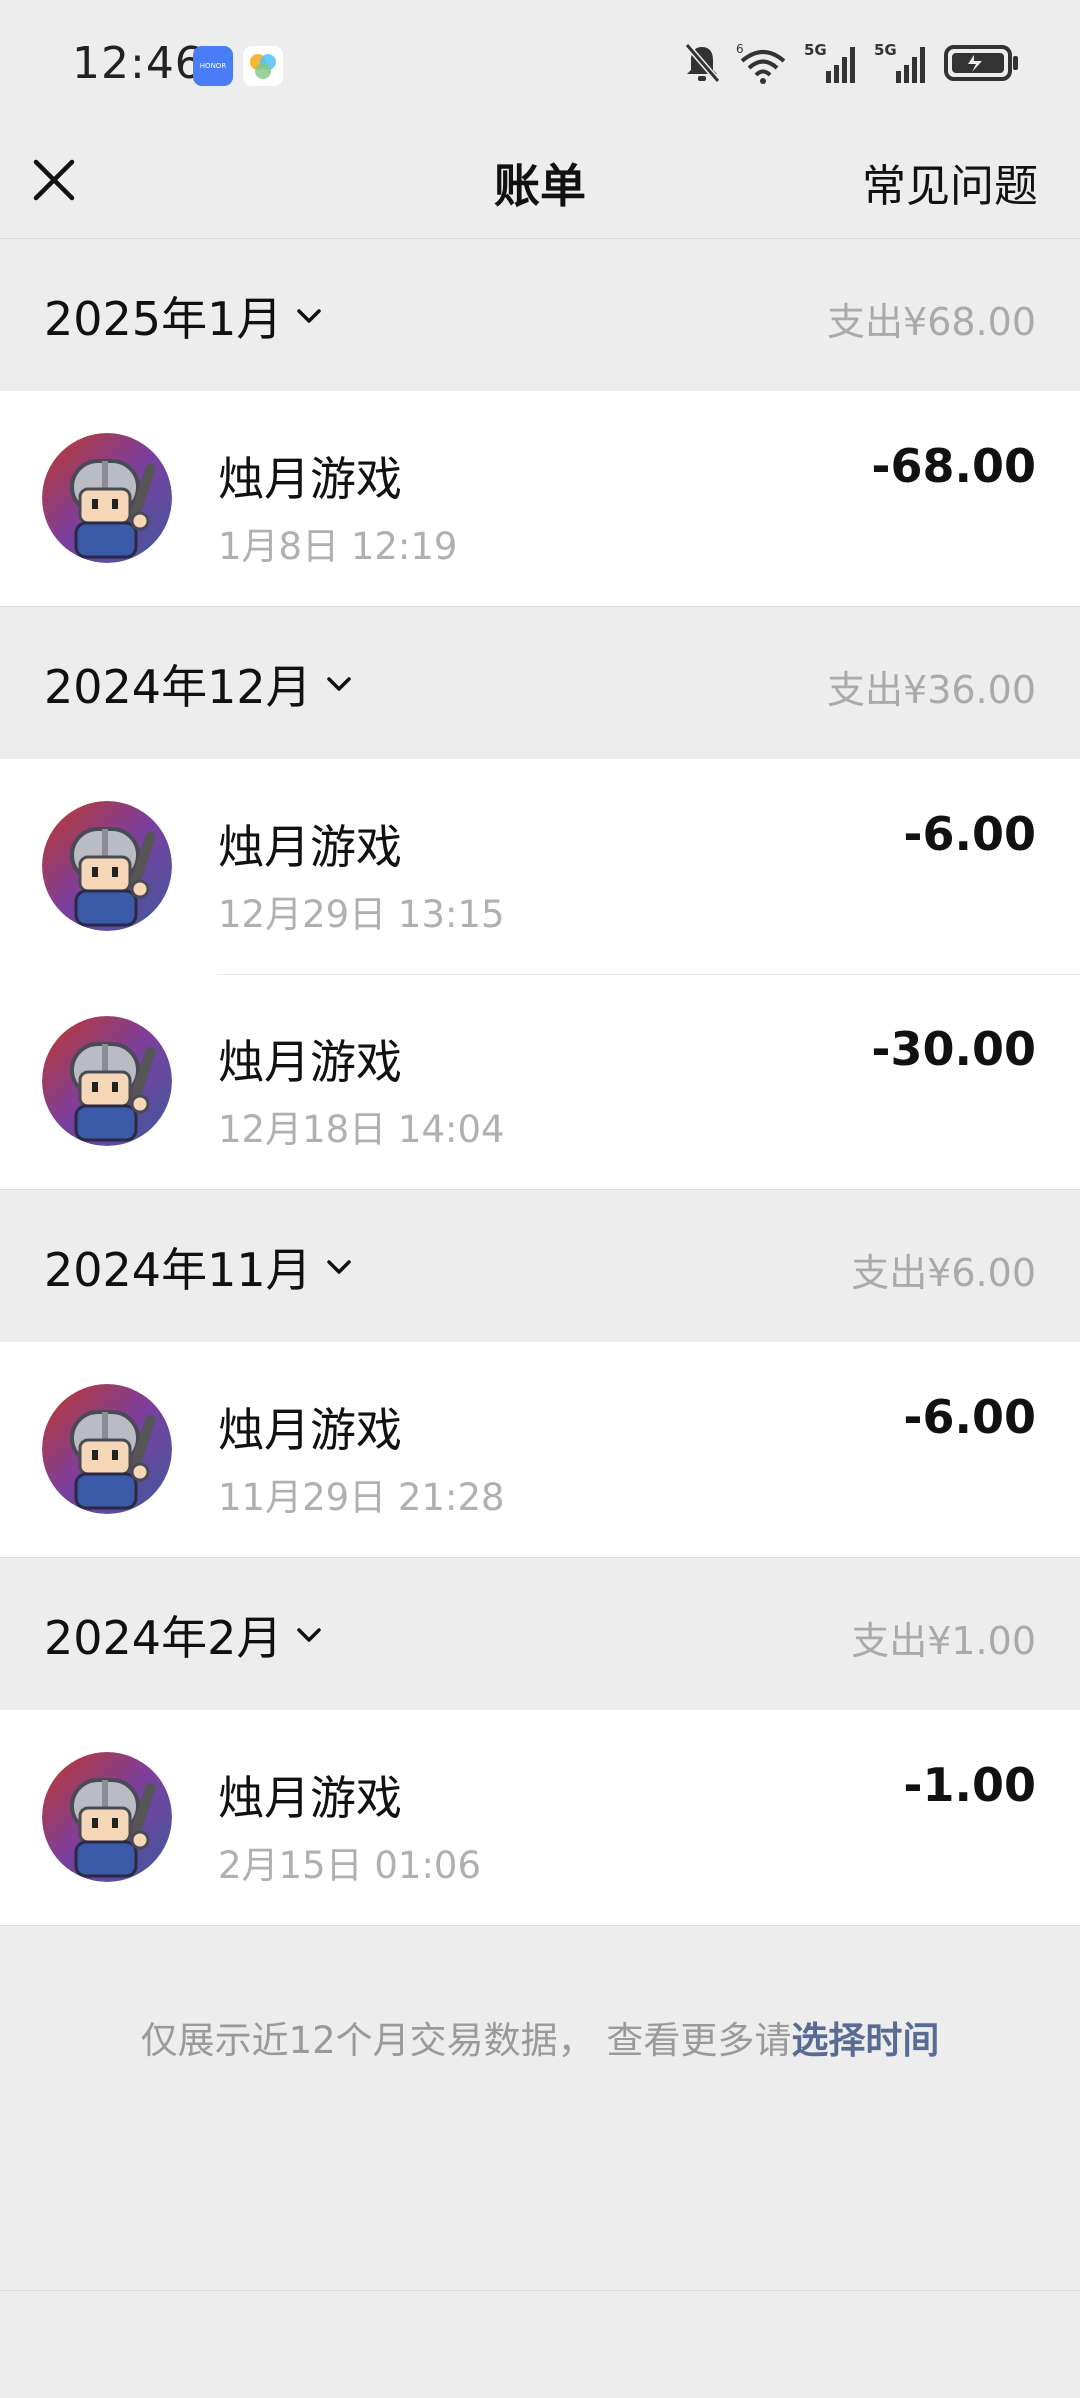 This screenshot has width=1080, height=2398. What do you see at coordinates (540, 315) in the screenshot?
I see `month-header: 2025年1月 支出¥68.00` at bounding box center [540, 315].